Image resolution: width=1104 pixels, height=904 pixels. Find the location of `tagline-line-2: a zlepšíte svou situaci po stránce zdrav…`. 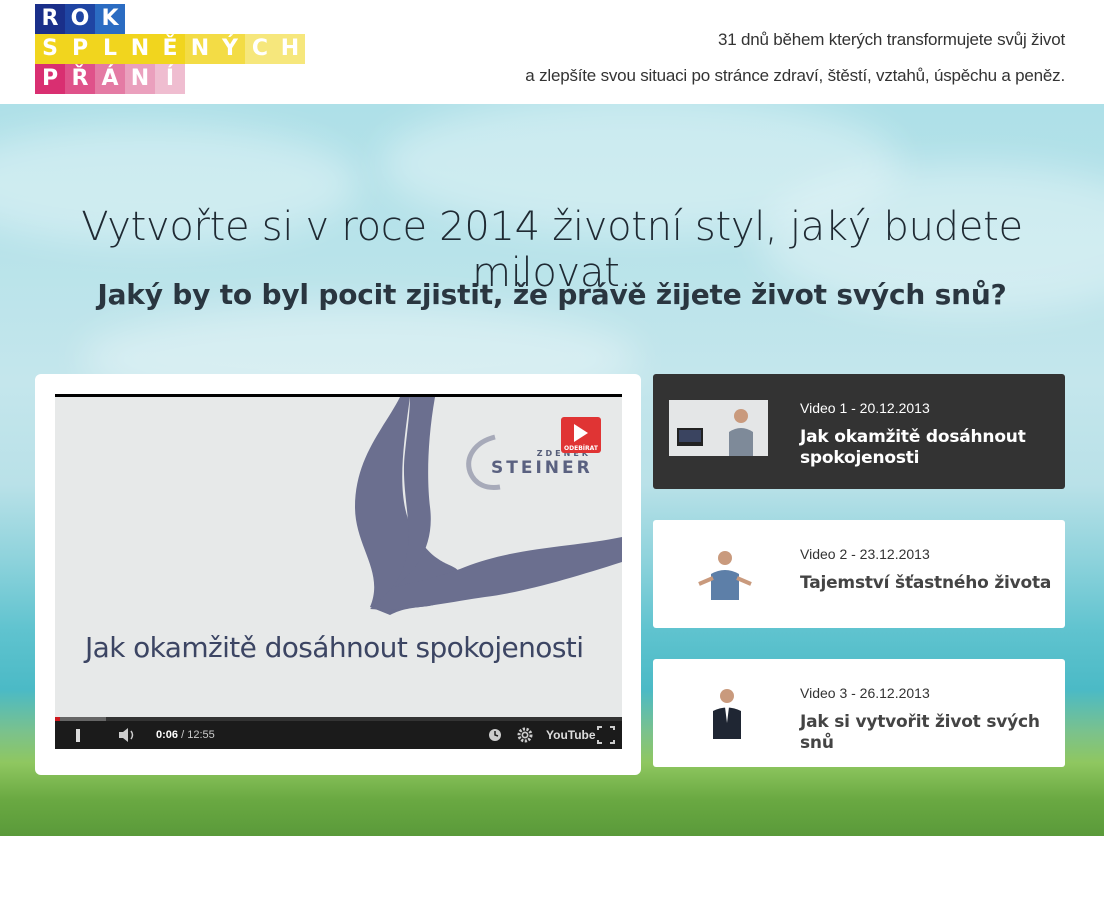

tagline-line-2: a zlepšíte svou situaci po stránce zdrav… is located at coordinates (795, 75).